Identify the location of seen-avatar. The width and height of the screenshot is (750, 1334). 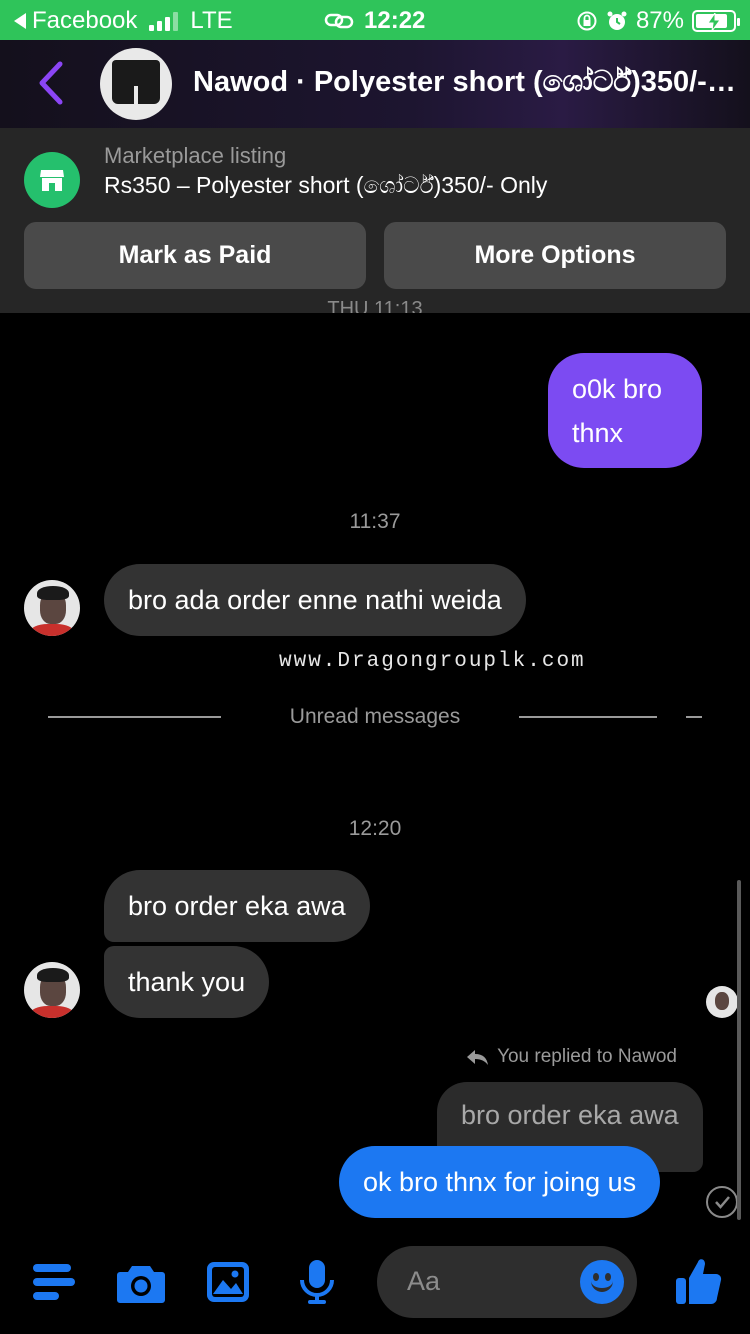
(722, 1002).